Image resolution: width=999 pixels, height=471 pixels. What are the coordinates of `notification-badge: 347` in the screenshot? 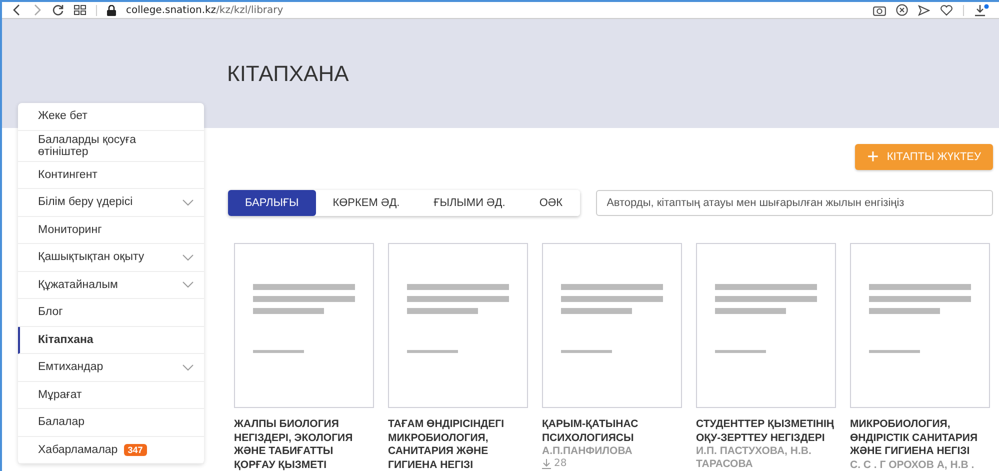 It's located at (135, 450).